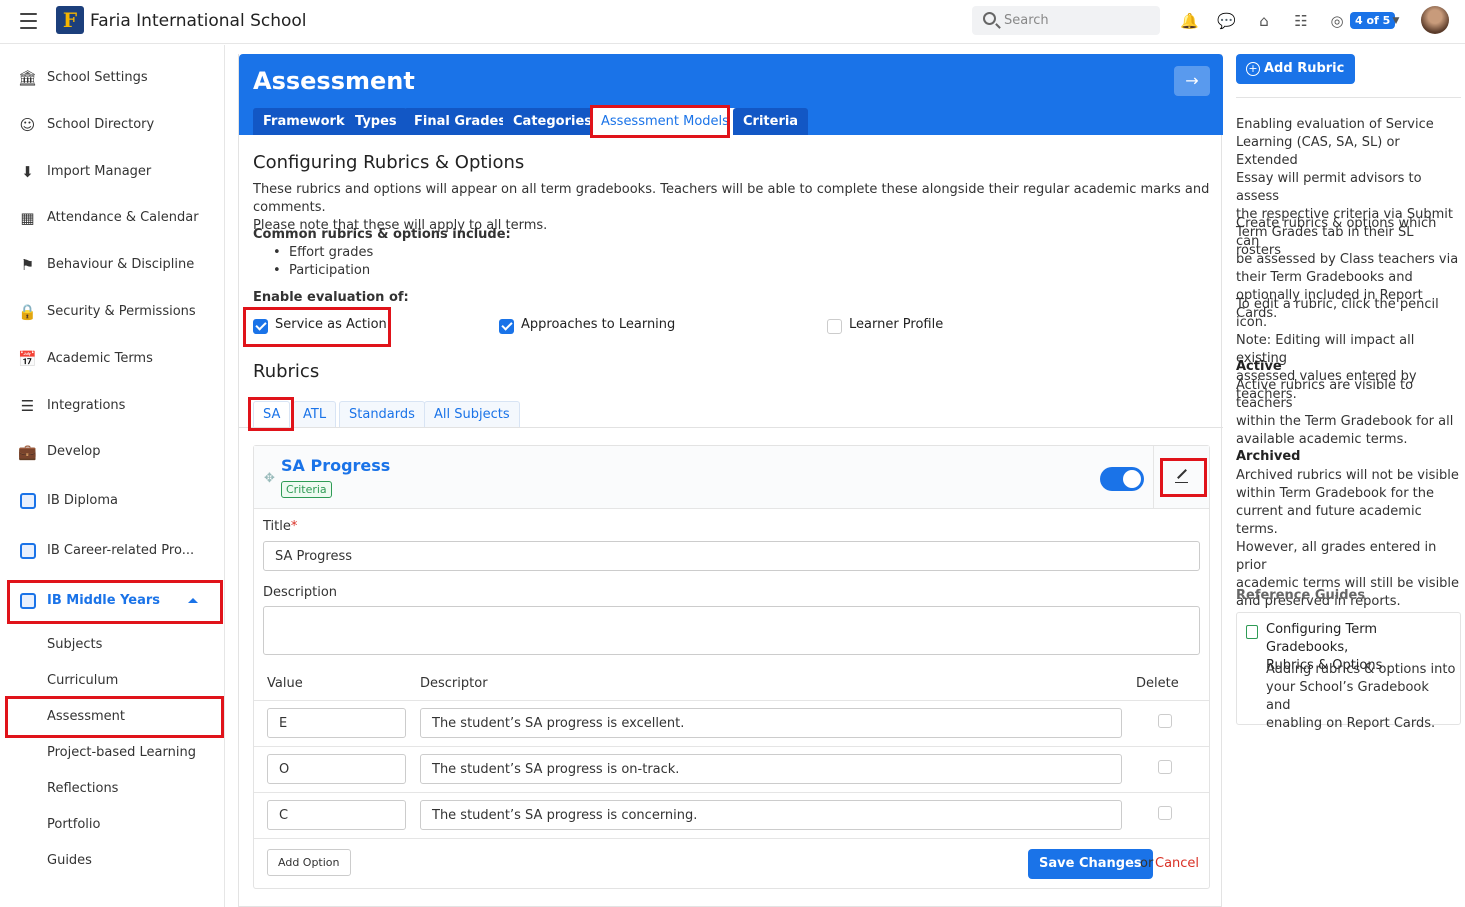  What do you see at coordinates (771, 723) in the screenshot?
I see `descriptor-input: The student’s SA progress is excellent.` at bounding box center [771, 723].